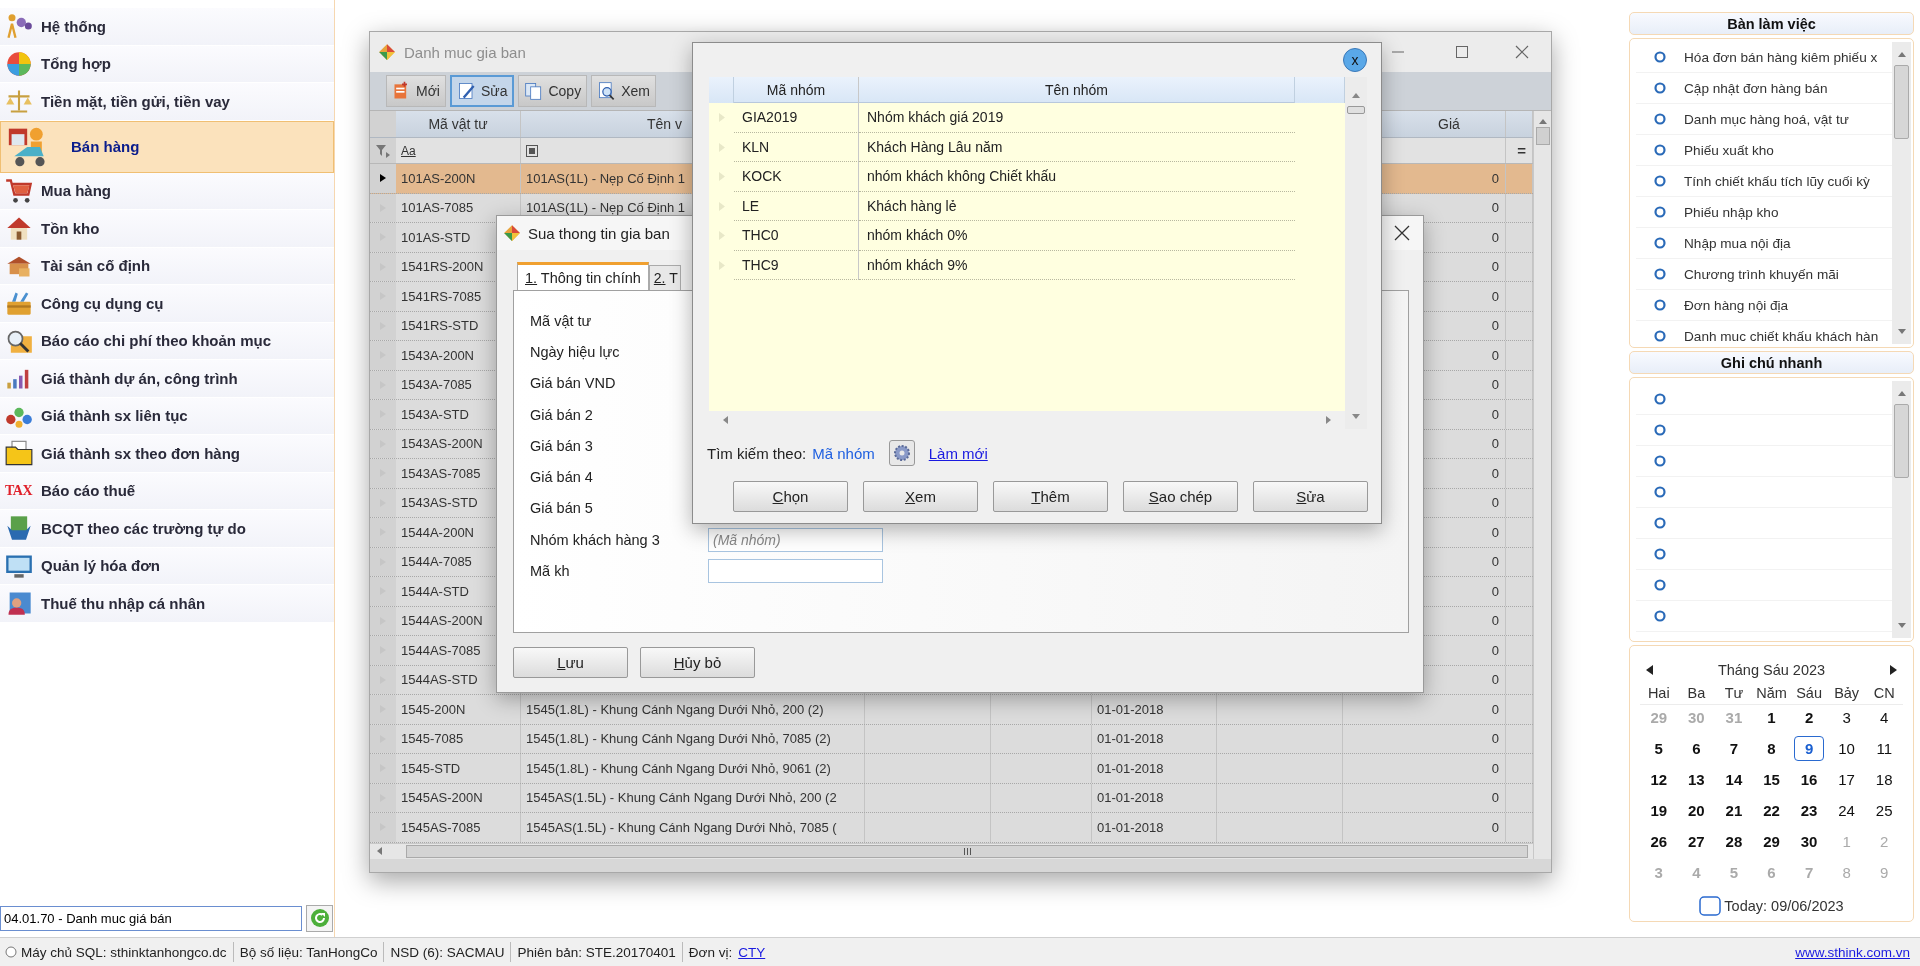 This screenshot has width=1920, height=966. Describe the element at coordinates (1884, 718) in the screenshot. I see `calendar-day: 4` at that location.